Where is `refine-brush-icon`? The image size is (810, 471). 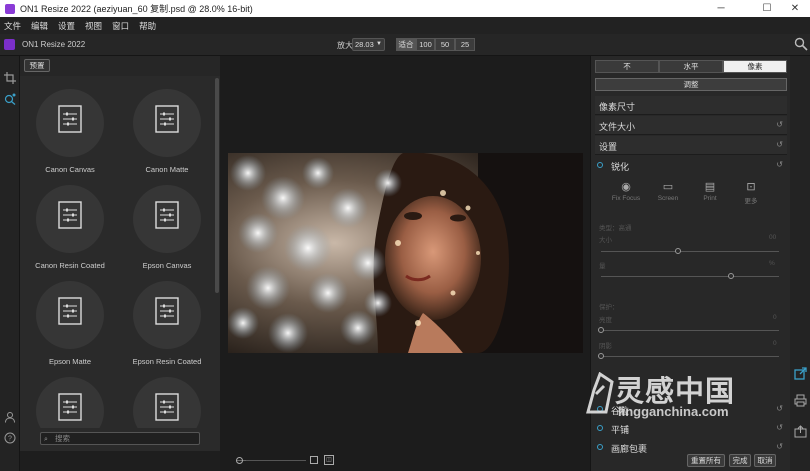
refine-brush-icon is located at coordinates (10, 99).